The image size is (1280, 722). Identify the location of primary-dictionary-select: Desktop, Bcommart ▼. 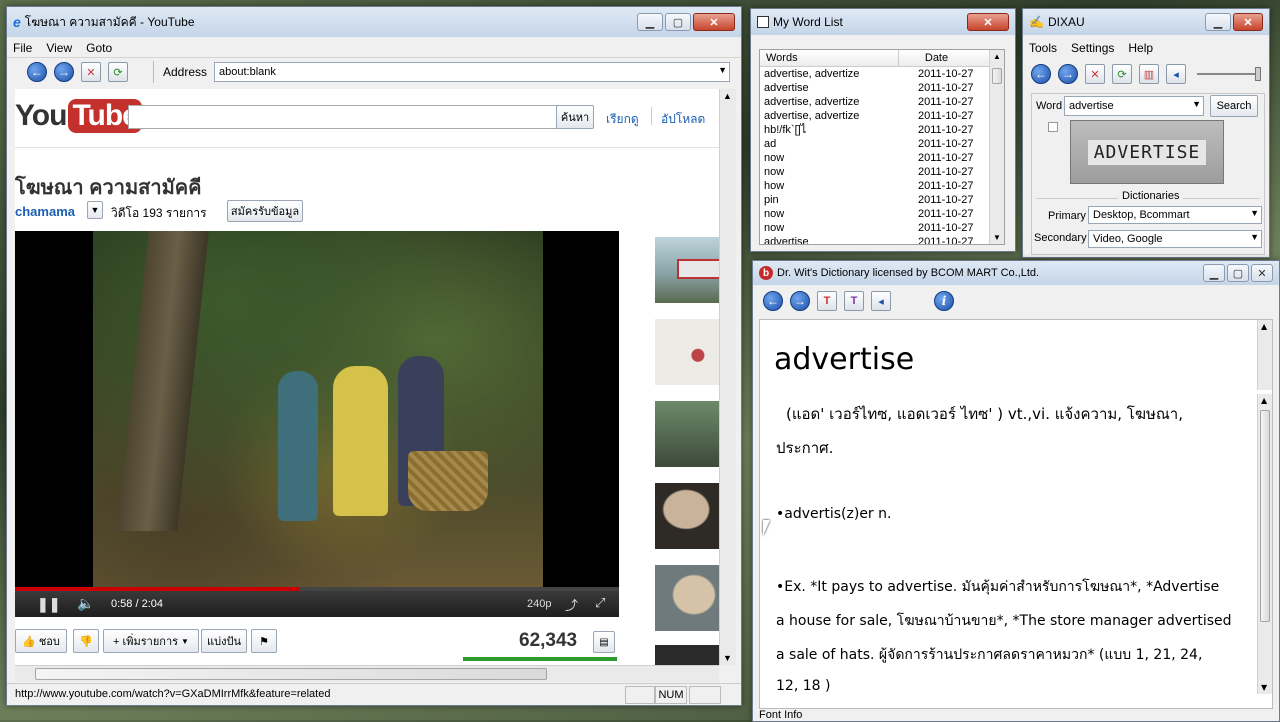
(1175, 215).